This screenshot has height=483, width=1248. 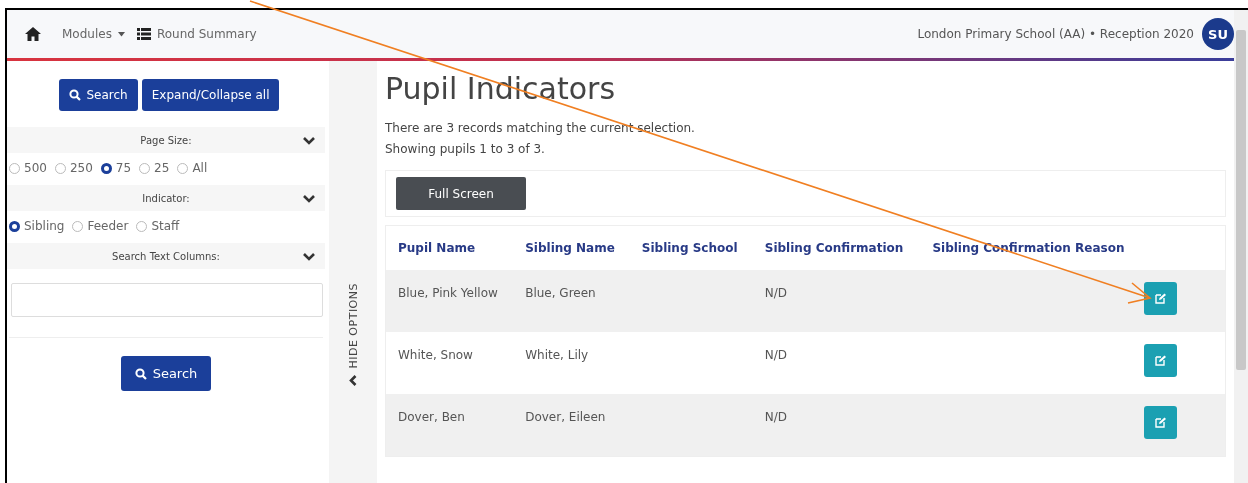 What do you see at coordinates (1055, 34) in the screenshot?
I see `school-context: London Primary School (AA) • Reception 2020` at bounding box center [1055, 34].